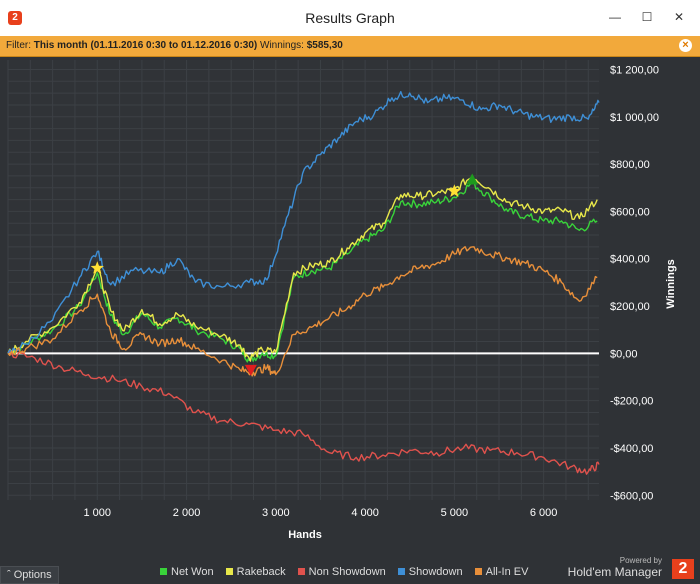  I want to click on y-tick-label: -$600,00, so click(631, 496).